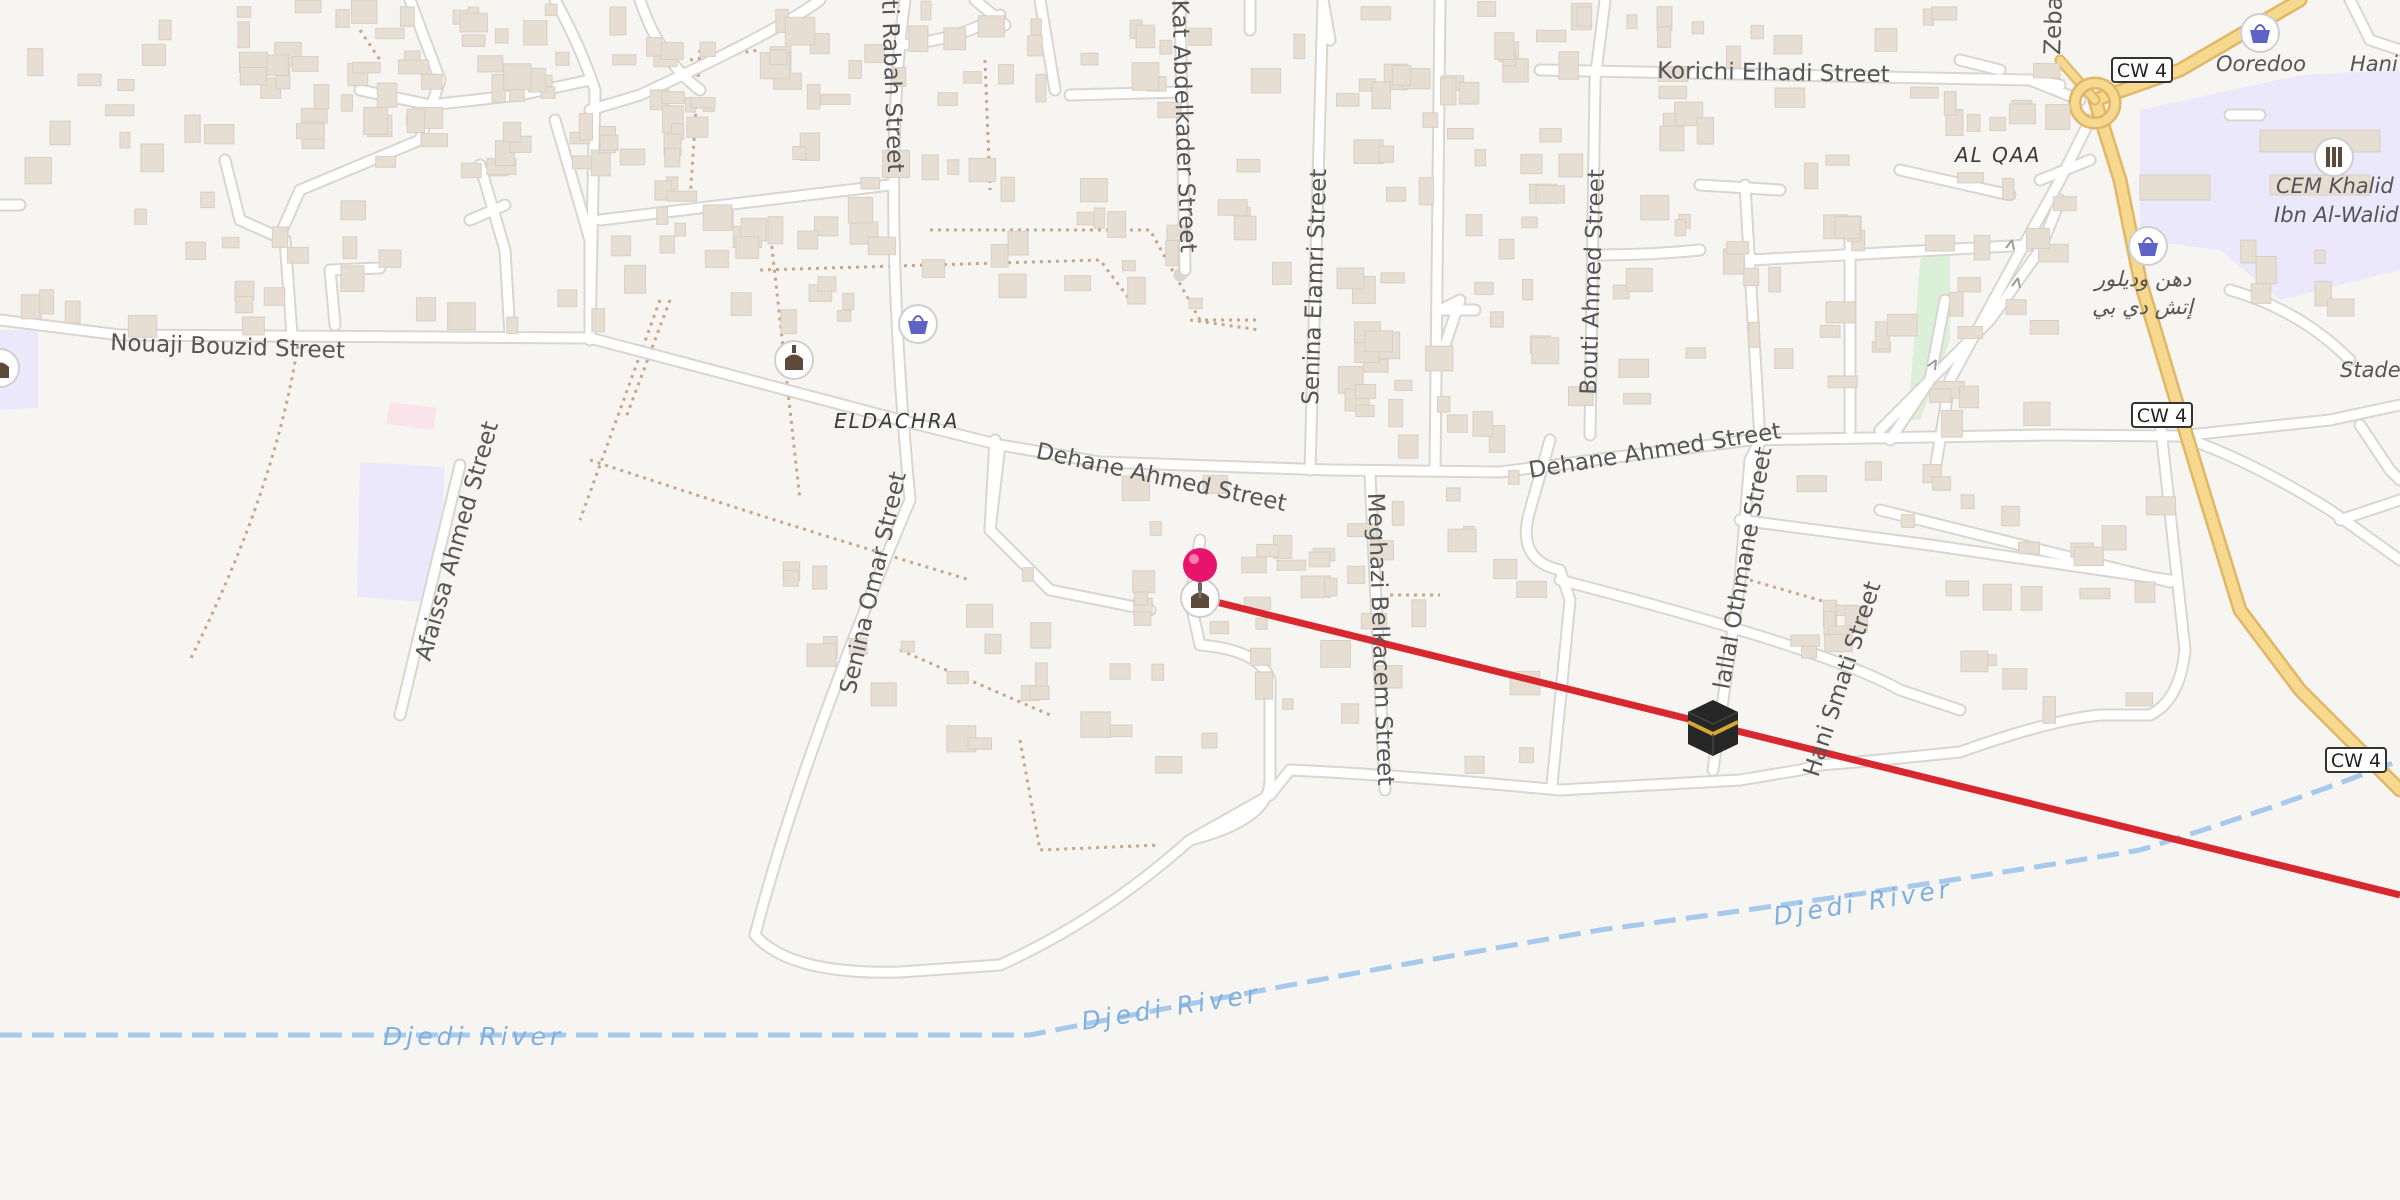 This screenshot has width=2400, height=1200. I want to click on street-label: Korichi Elhadi Street, so click(1773, 73).